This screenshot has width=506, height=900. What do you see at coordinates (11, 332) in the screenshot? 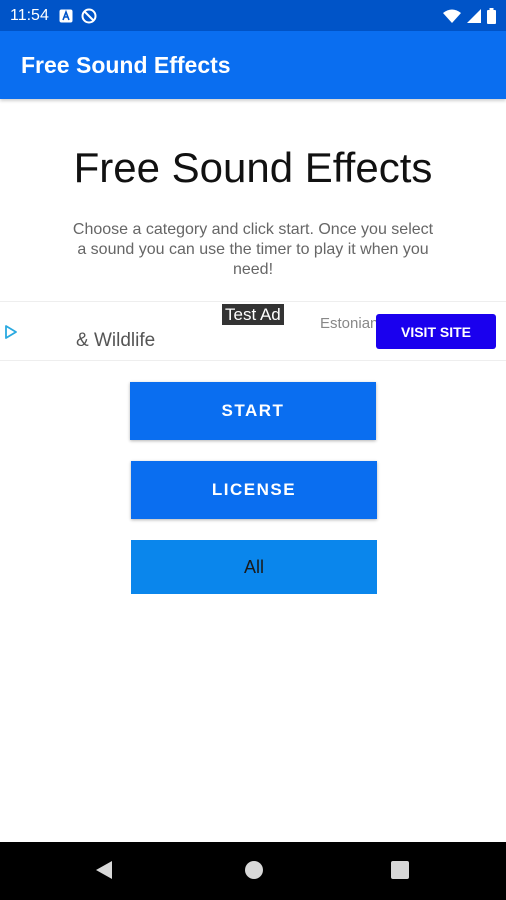
I see `ad-choices-icon` at bounding box center [11, 332].